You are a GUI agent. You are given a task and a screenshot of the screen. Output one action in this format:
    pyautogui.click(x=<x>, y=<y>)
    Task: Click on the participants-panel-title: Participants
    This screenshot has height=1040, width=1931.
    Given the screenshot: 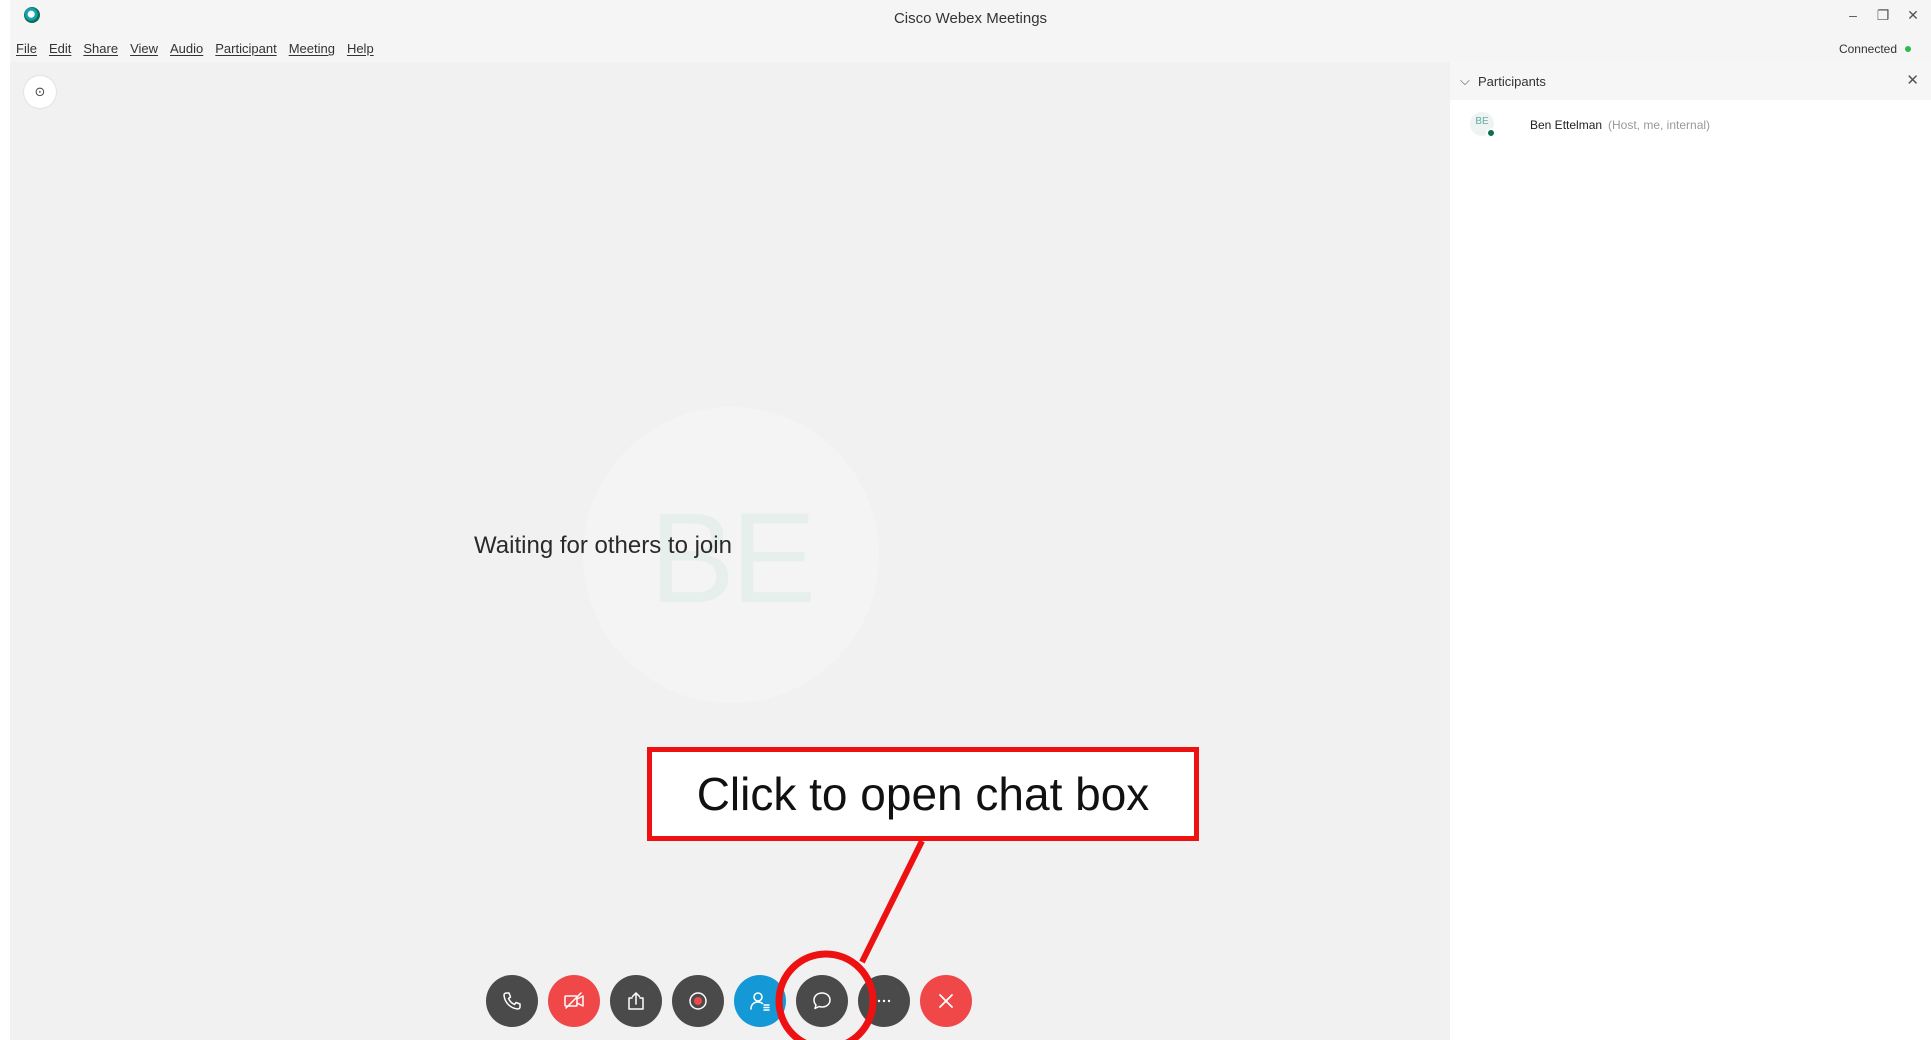 What is the action you would take?
    pyautogui.click(x=1512, y=81)
    